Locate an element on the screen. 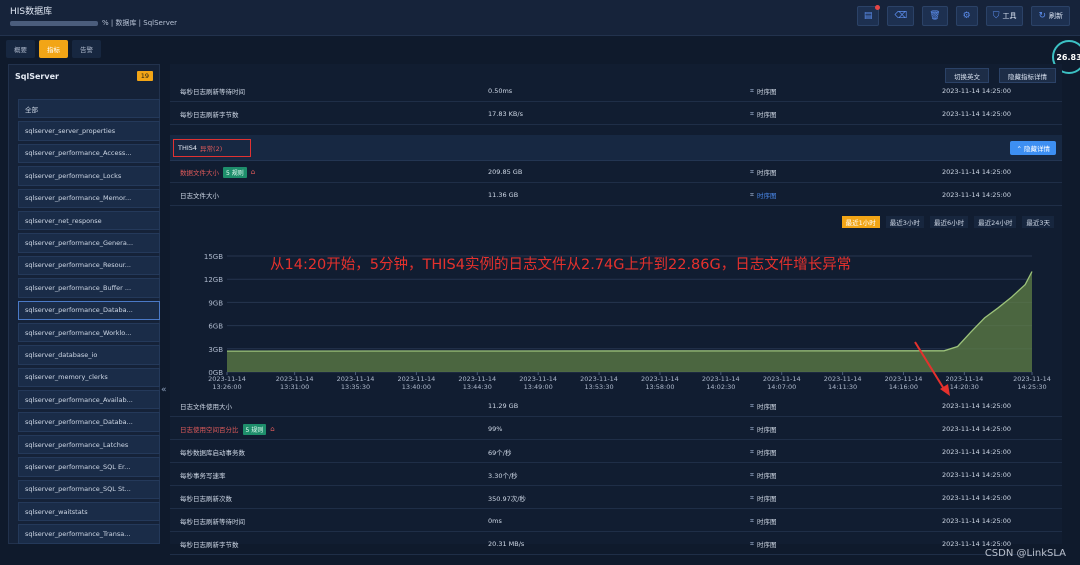 The width and height of the screenshot is (1080, 565). series-line is located at coordinates (629, 311).